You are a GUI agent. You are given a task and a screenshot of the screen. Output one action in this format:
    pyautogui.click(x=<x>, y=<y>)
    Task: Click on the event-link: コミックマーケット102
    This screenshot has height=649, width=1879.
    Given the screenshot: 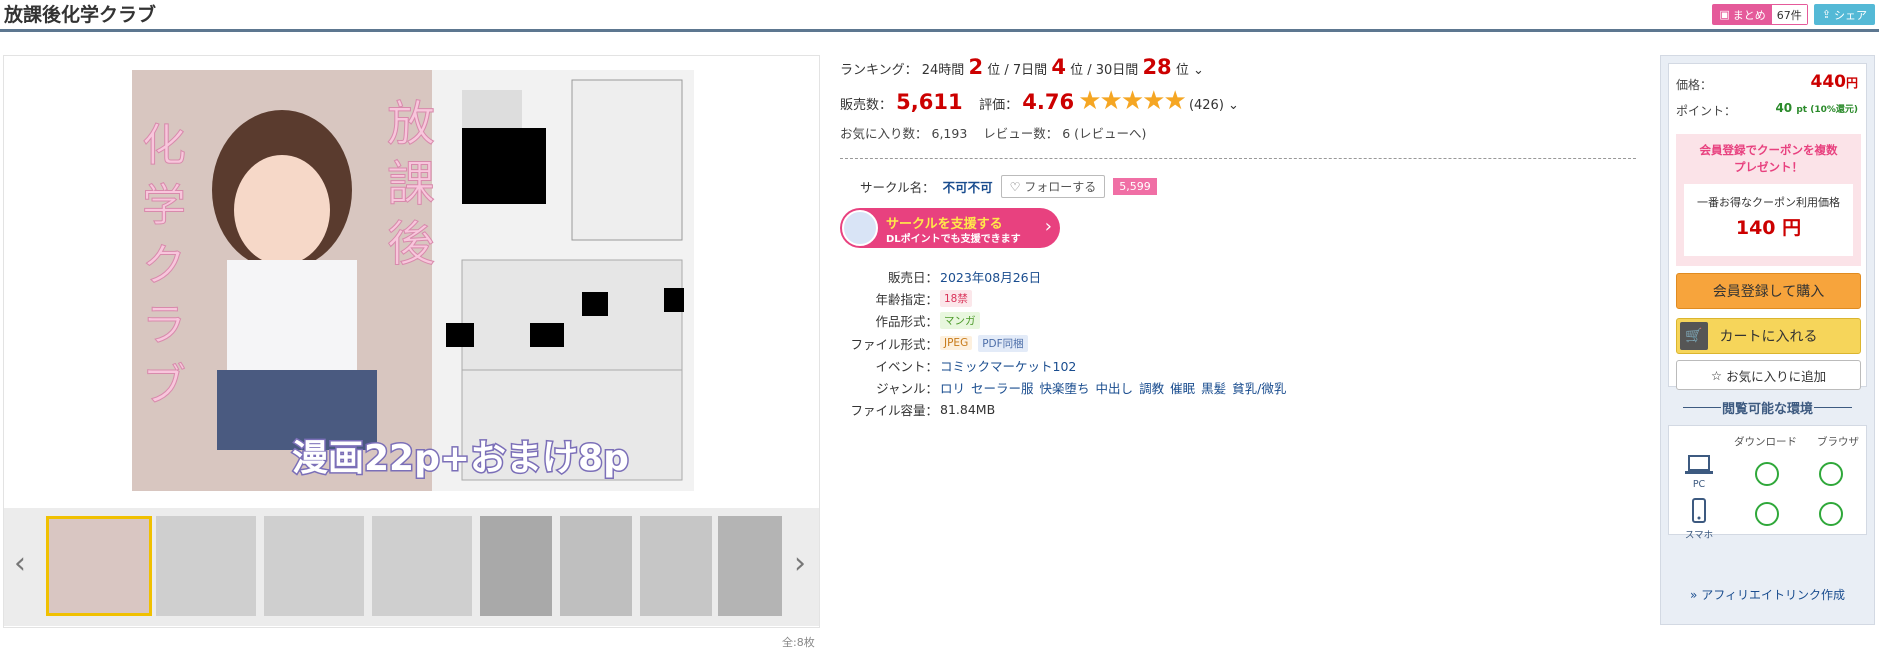 What is the action you would take?
    pyautogui.click(x=1008, y=365)
    